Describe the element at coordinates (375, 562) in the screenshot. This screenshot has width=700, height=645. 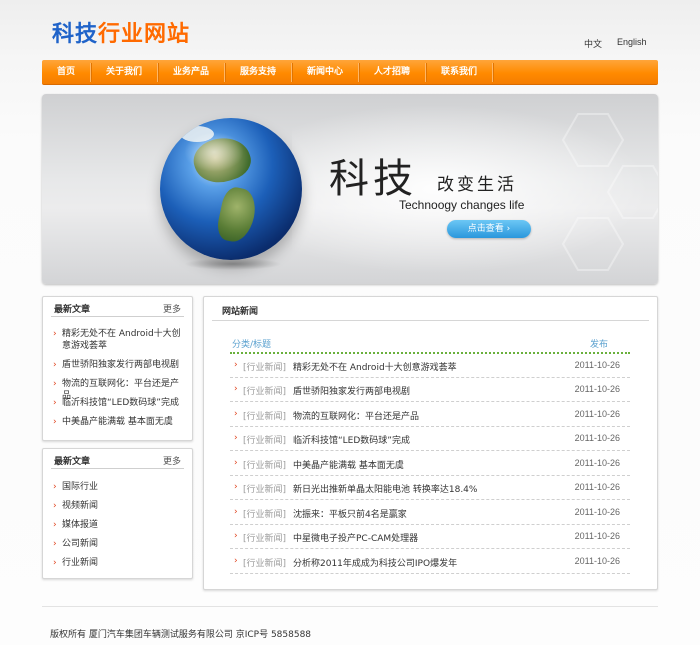
I see `news-link: 分析称2011年成成为科技公司IPO爆发年` at that location.